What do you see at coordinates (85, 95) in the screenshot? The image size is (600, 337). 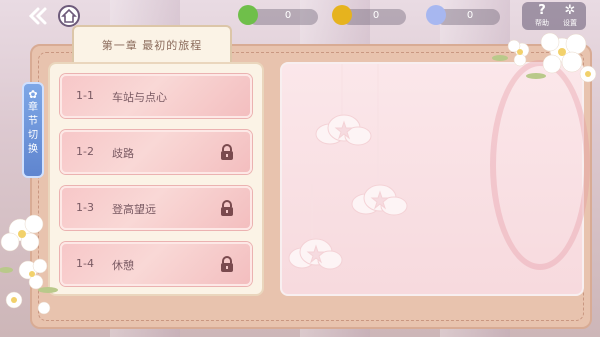 I see `level-number: 1-1` at bounding box center [85, 95].